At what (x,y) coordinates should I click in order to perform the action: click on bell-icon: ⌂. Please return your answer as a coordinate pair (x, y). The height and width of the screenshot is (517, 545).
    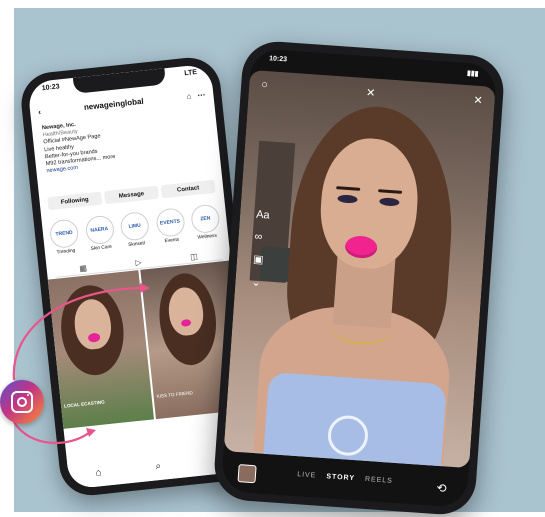
    Looking at the image, I should click on (189, 95).